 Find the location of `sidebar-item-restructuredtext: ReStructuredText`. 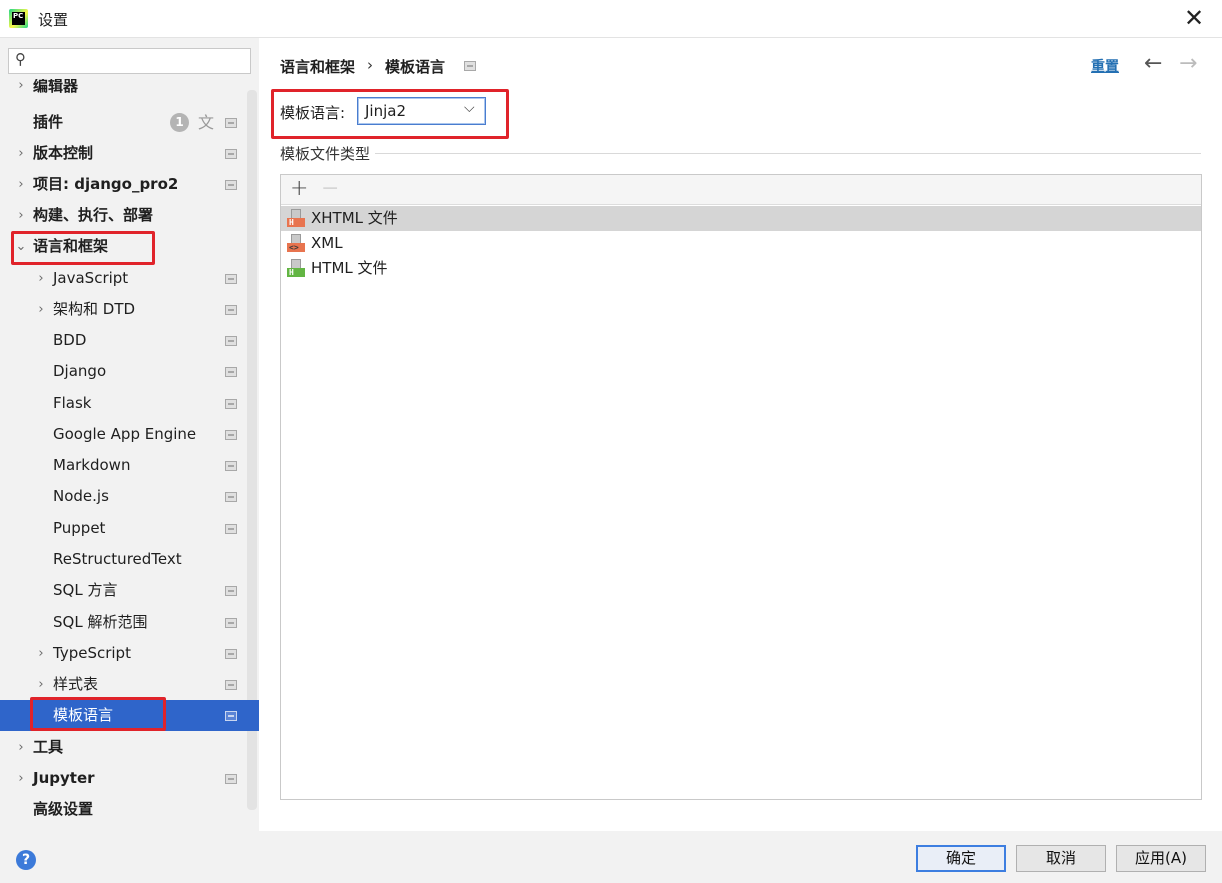

sidebar-item-restructuredtext: ReStructuredText is located at coordinates (129, 559).